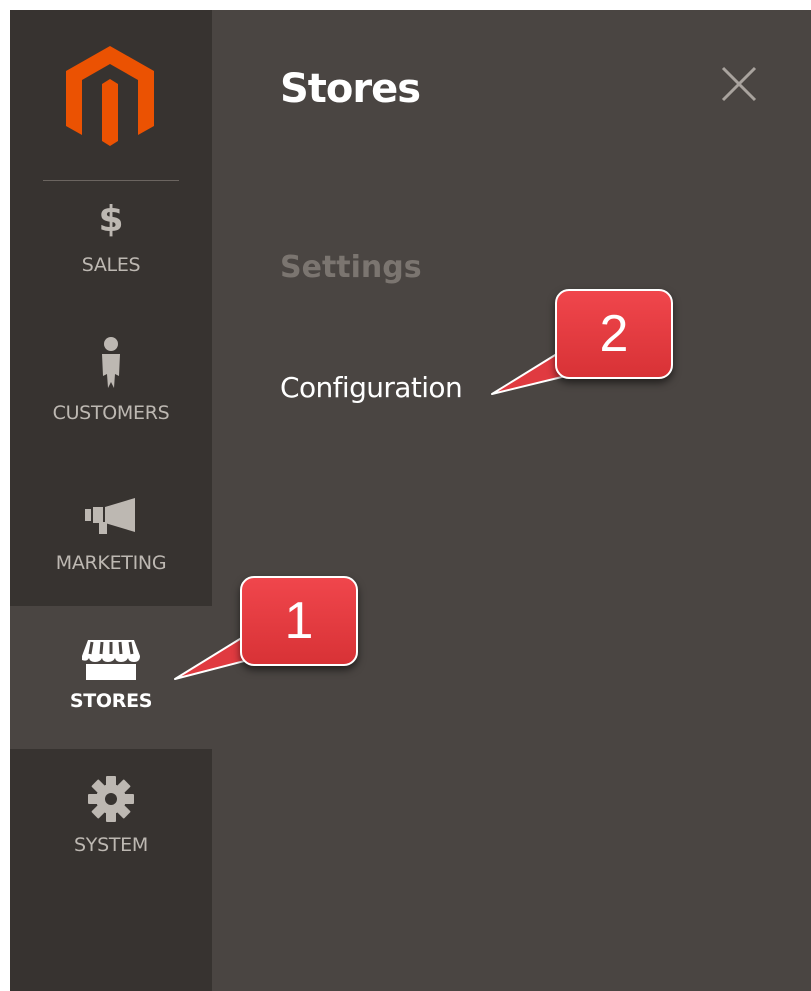 Image resolution: width=811 pixels, height=991 pixels. I want to click on logo-divider, so click(111, 180).